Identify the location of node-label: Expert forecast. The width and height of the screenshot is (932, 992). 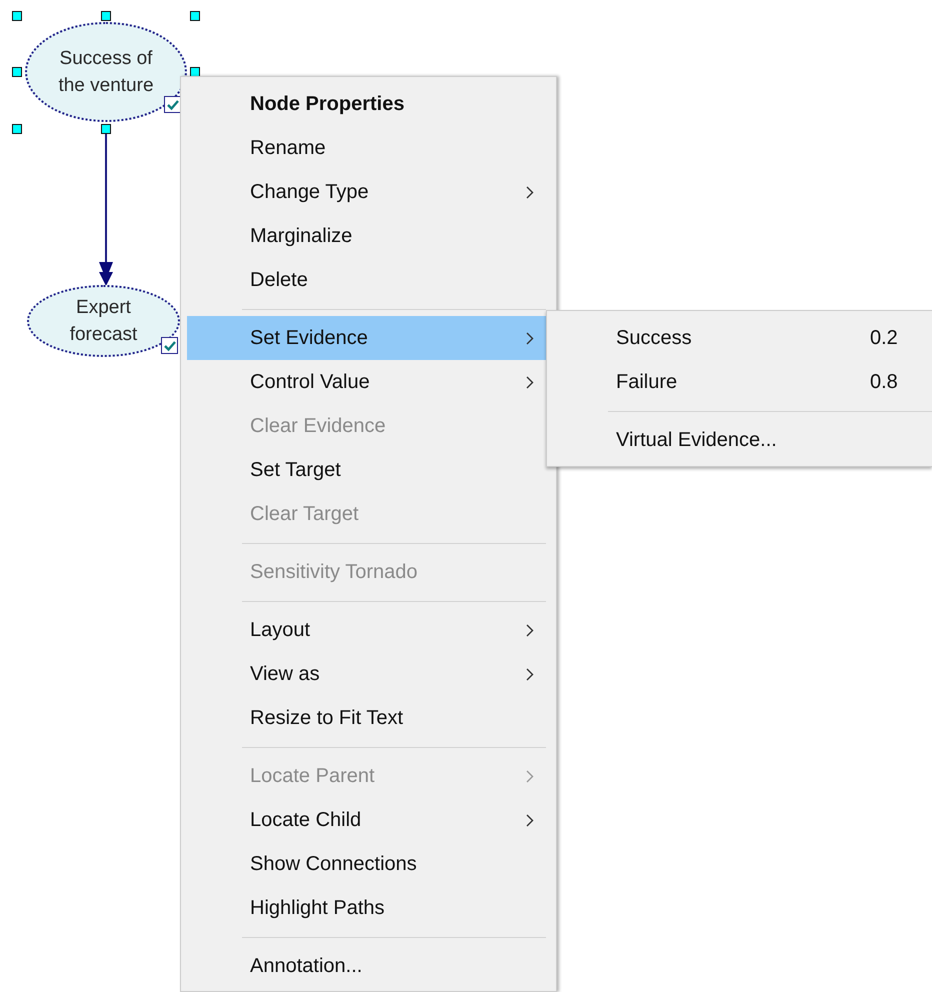
(103, 321).